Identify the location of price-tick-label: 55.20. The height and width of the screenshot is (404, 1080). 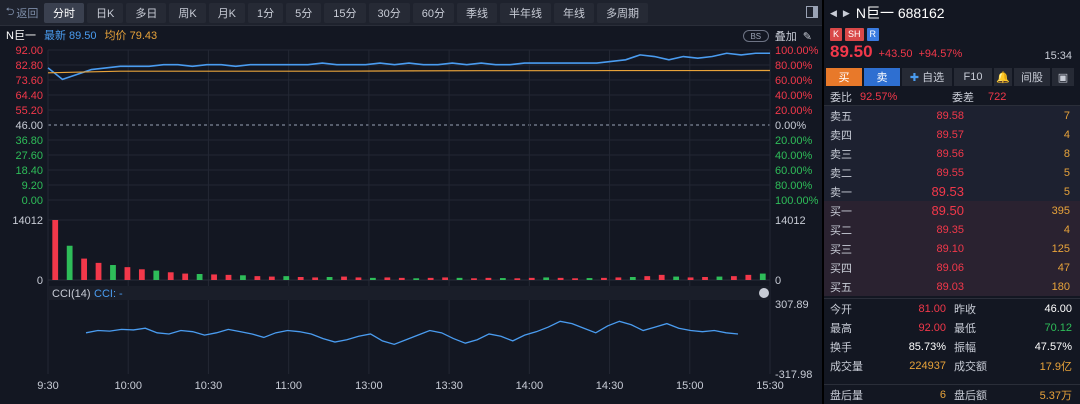
(29, 111).